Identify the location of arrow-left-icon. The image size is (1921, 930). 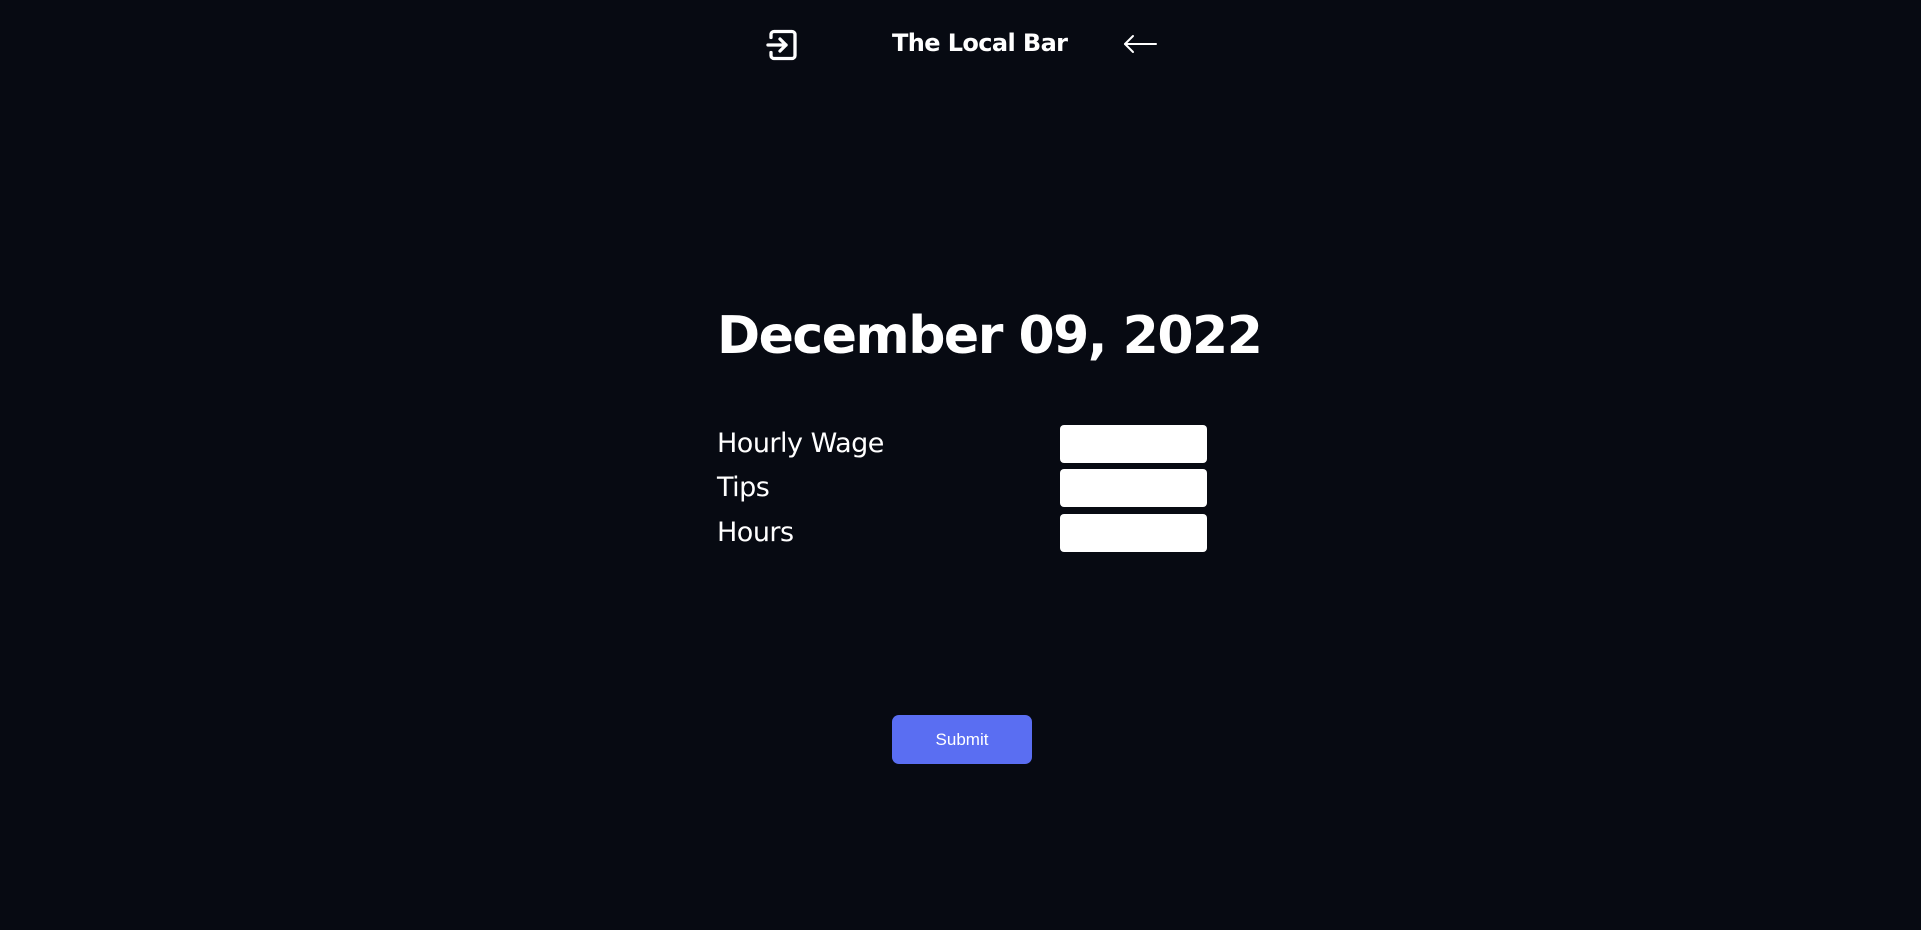
(1140, 44).